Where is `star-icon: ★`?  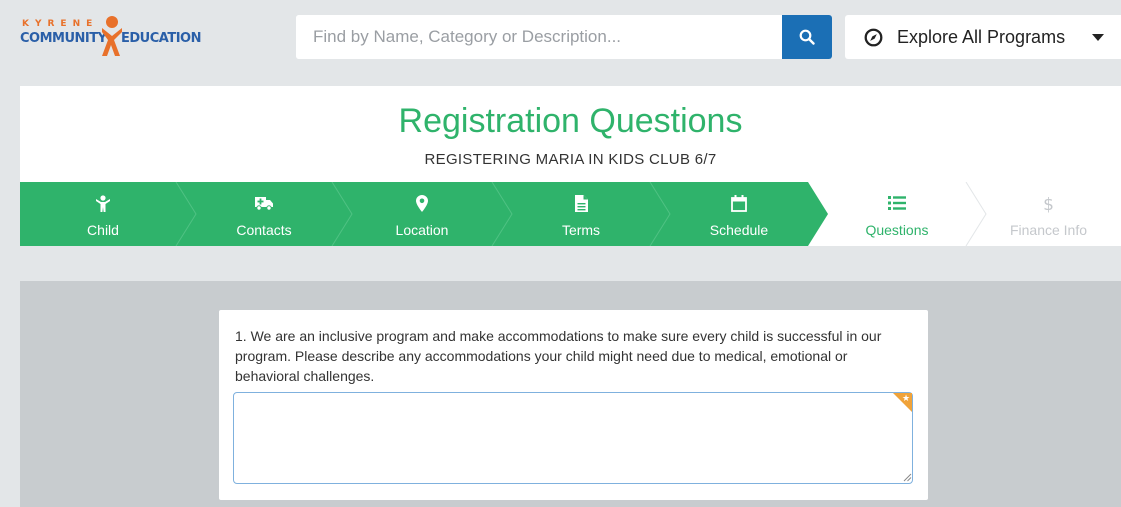
star-icon: ★ is located at coordinates (906, 398).